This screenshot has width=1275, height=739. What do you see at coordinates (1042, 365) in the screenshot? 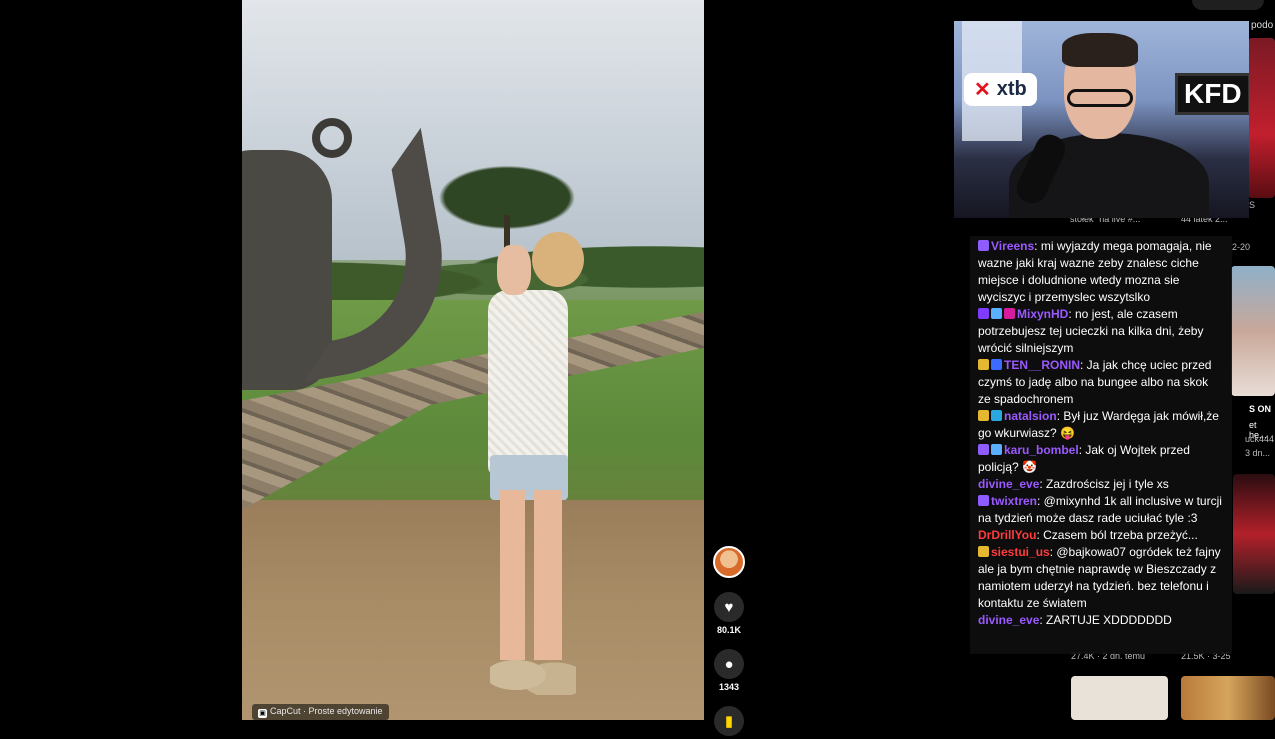
I see `chat-username: TEN__RONIN` at bounding box center [1042, 365].